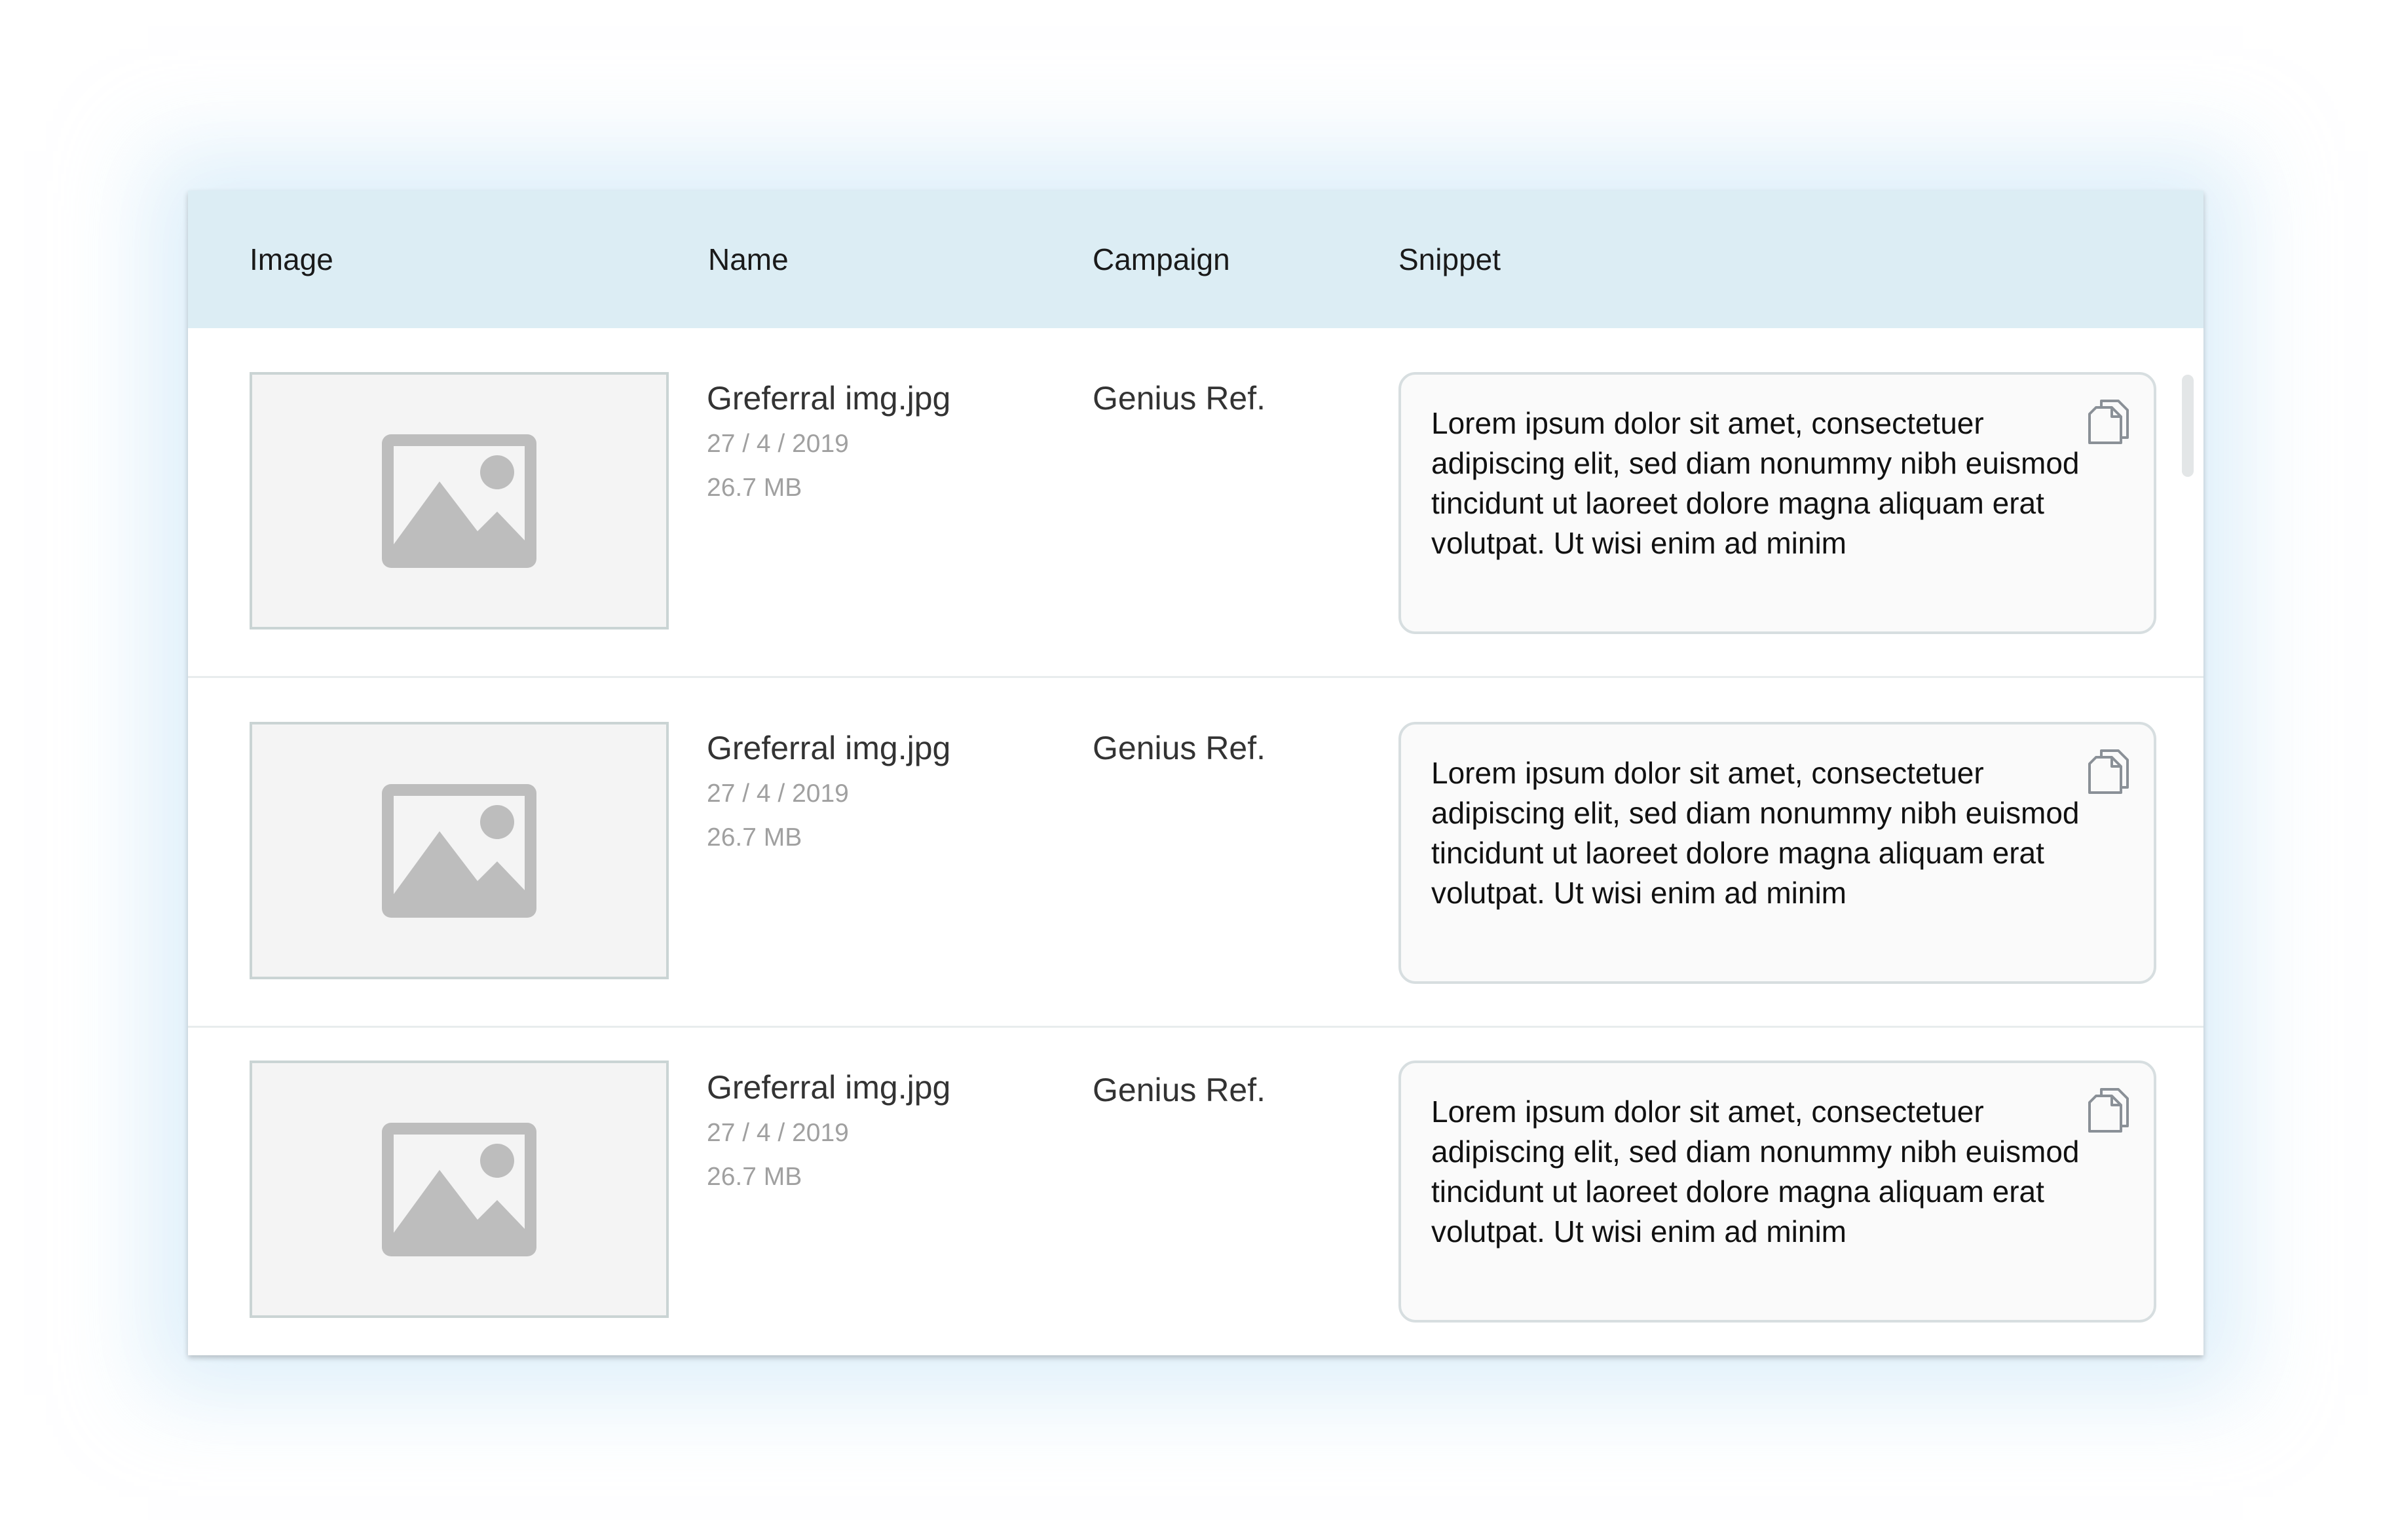  Describe the element at coordinates (2188, 426) in the screenshot. I see `vertical-scrollbar` at that location.